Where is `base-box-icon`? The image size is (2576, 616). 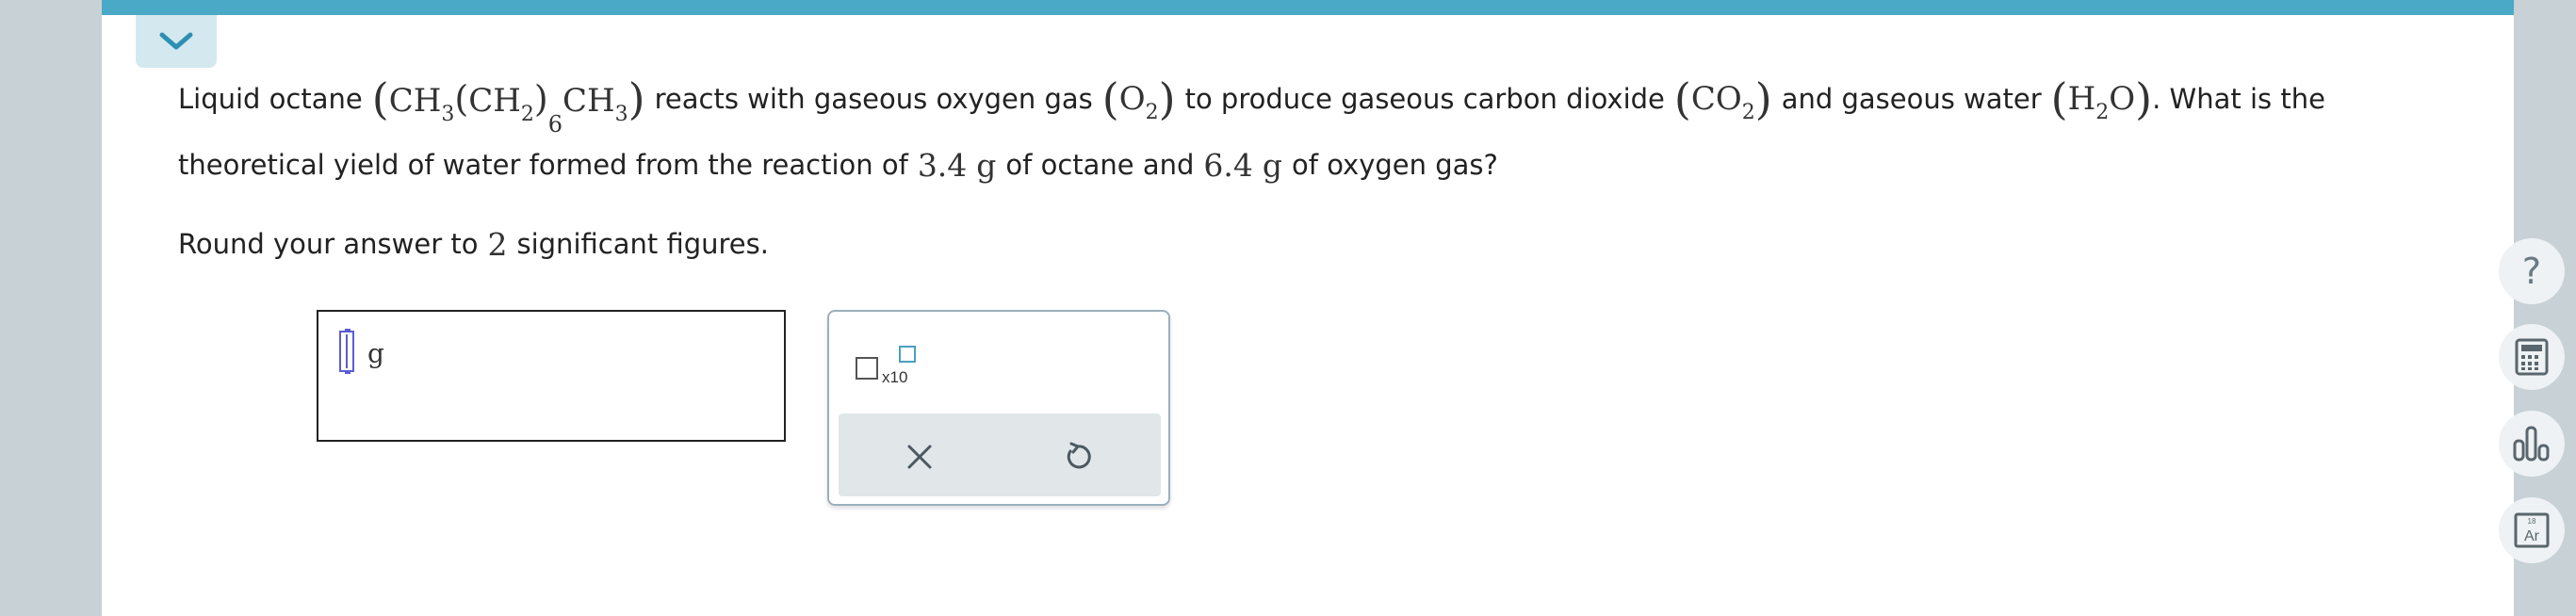
base-box-icon is located at coordinates (867, 368).